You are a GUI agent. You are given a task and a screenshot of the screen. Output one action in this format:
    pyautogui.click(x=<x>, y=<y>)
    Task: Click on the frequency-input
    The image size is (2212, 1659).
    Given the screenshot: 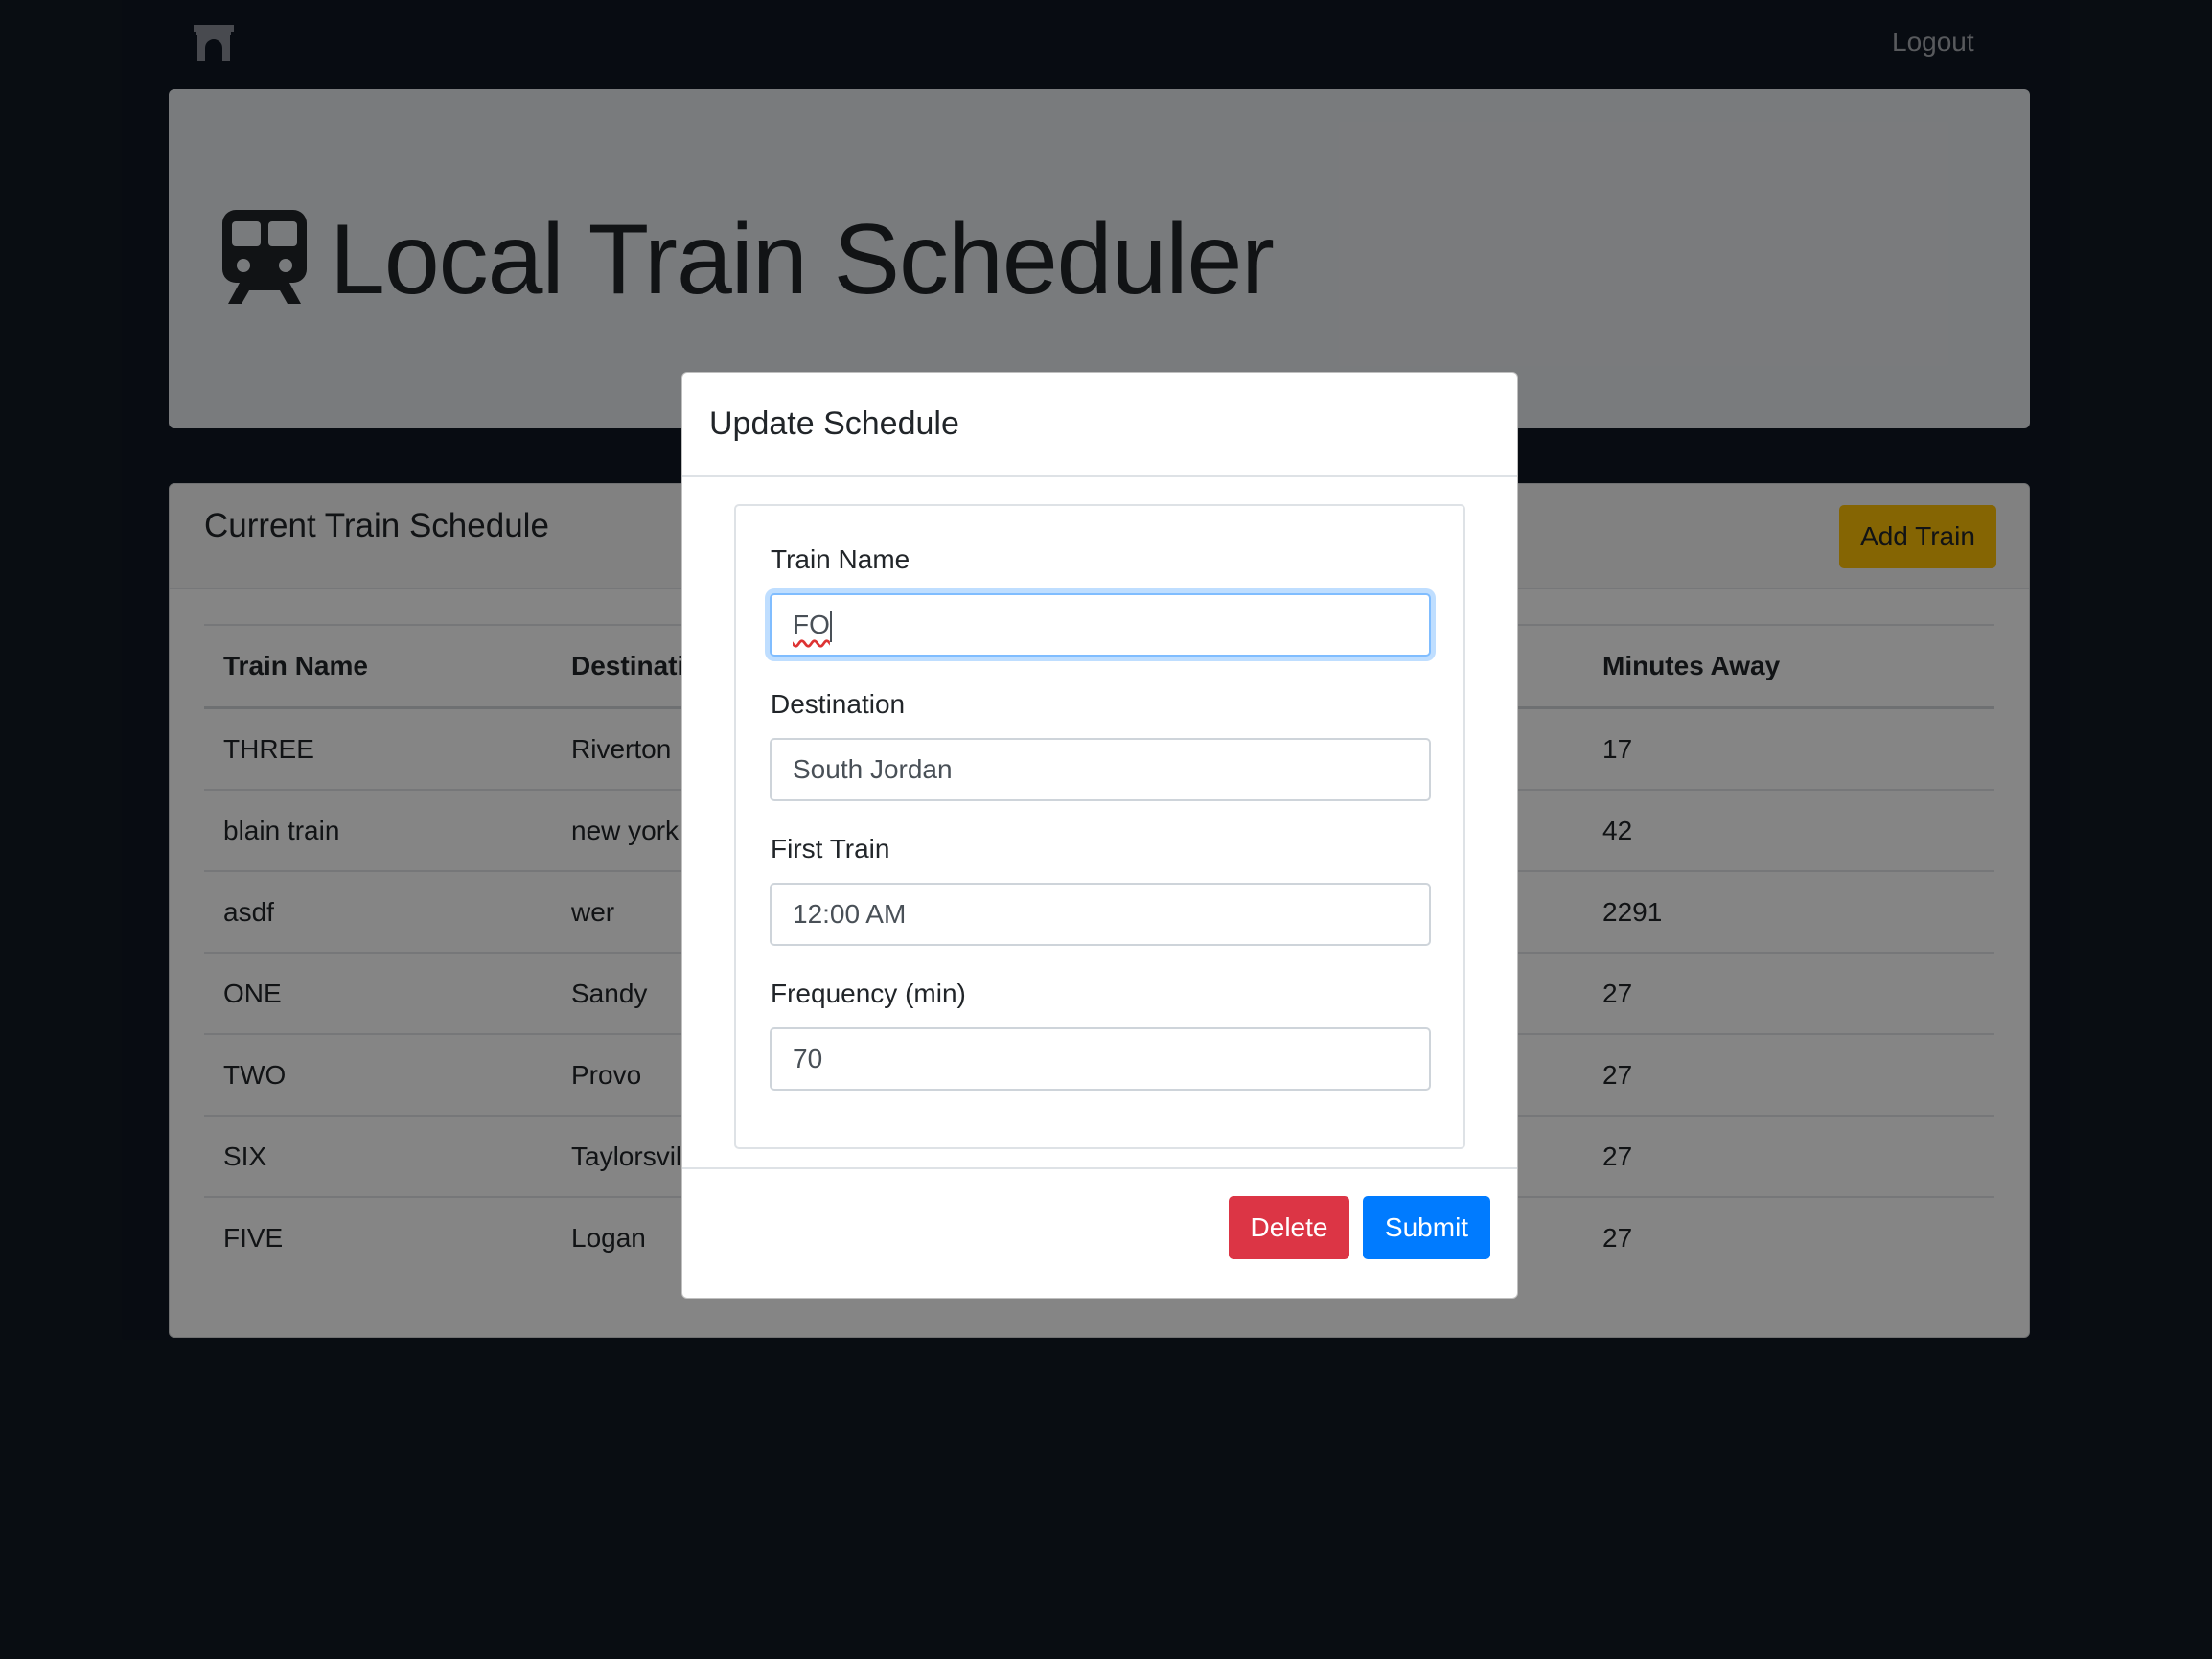 What is the action you would take?
    pyautogui.click(x=1101, y=1059)
    